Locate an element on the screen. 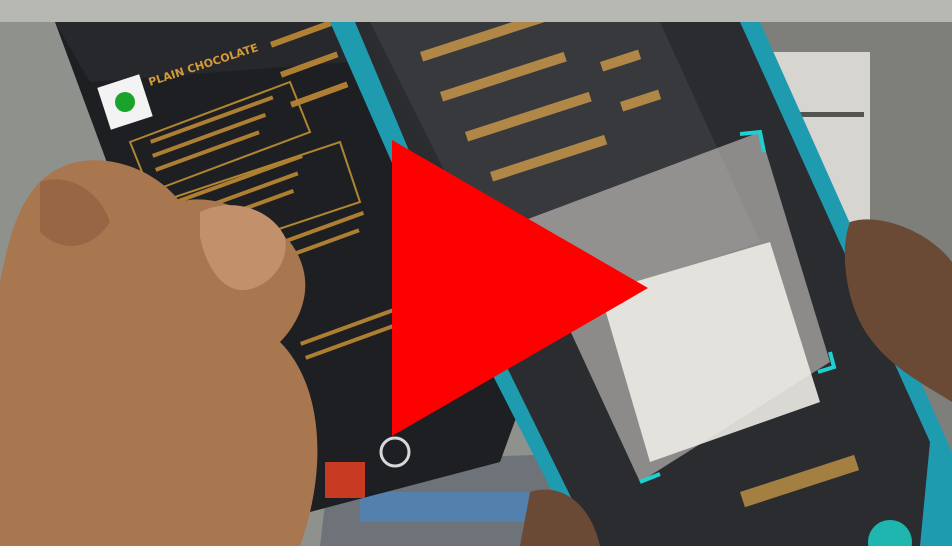 The height and width of the screenshot is (546, 952). package-logo is located at coordinates (345, 480).